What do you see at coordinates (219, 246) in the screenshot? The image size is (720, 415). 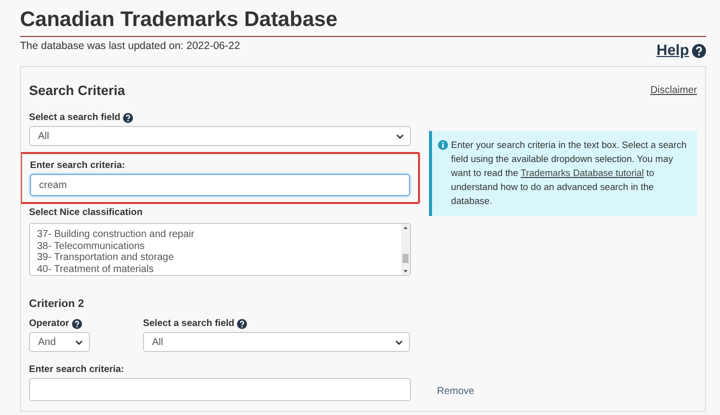 I see `classification-option: 38- Telecommunications` at bounding box center [219, 246].